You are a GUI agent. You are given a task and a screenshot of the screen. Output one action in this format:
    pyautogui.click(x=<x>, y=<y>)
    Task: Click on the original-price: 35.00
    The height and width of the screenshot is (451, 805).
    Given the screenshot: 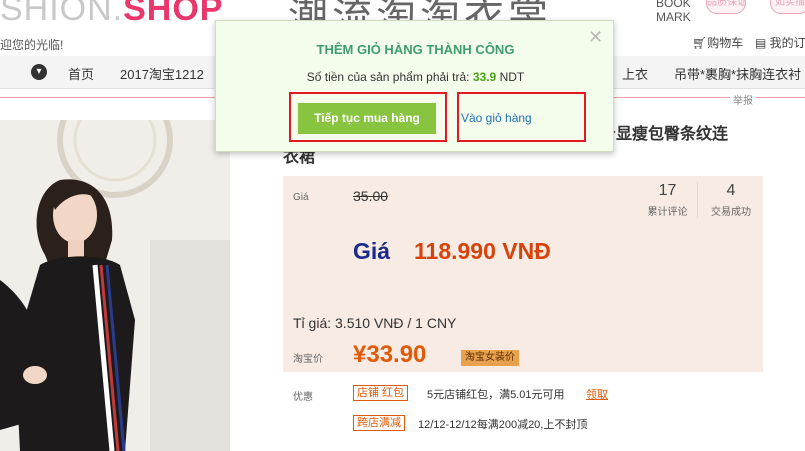 What is the action you would take?
    pyautogui.click(x=371, y=196)
    